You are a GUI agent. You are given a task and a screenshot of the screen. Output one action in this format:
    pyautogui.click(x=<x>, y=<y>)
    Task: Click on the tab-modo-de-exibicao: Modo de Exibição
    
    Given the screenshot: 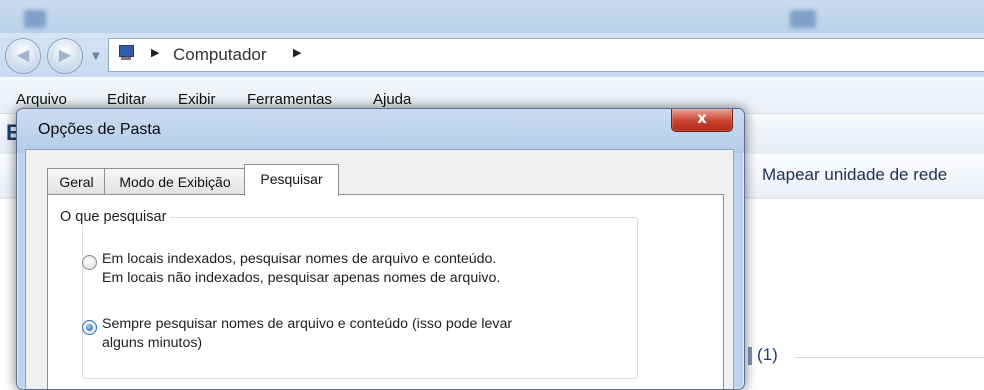 What is the action you would take?
    pyautogui.click(x=175, y=181)
    